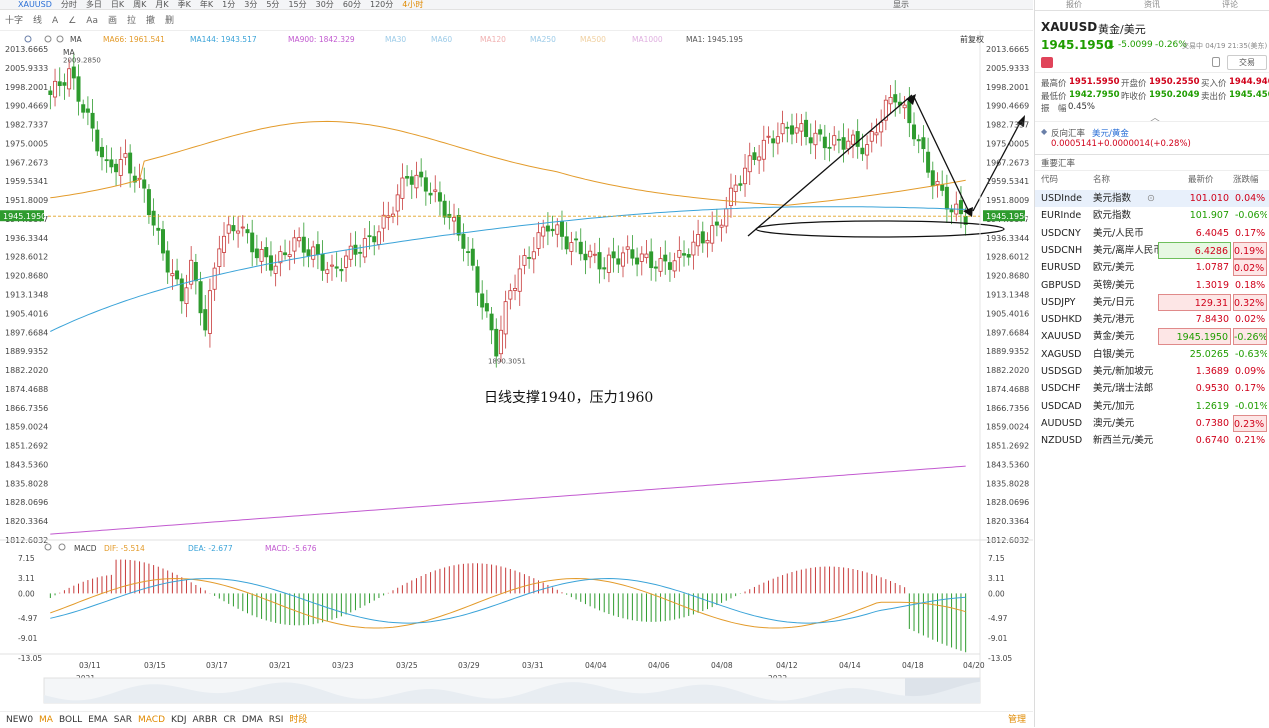 The height and width of the screenshot is (728, 1269). I want to click on timeframe-13: 120分, so click(381, 4).